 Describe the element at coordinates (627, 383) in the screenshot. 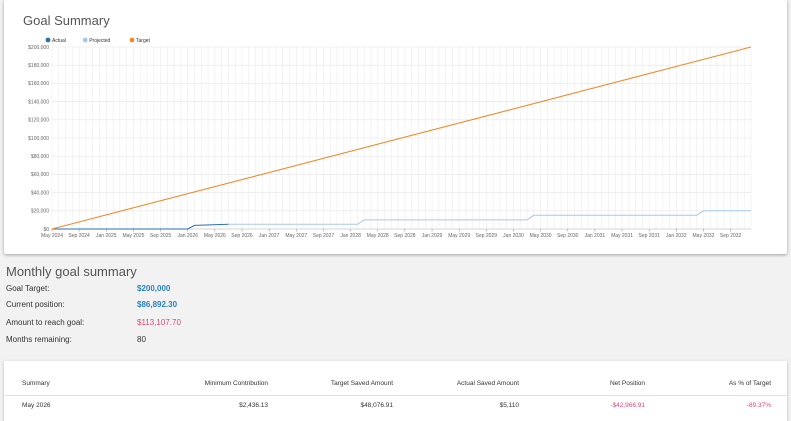

I see `table-header-net-position: Net Position` at that location.